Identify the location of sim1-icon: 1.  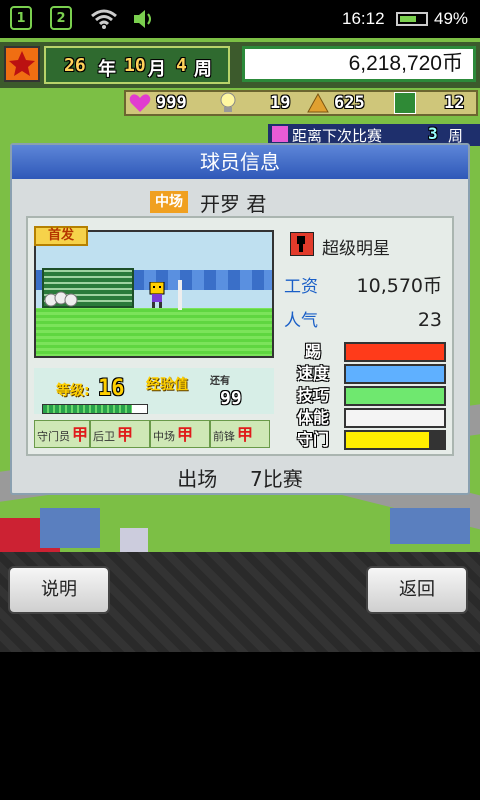
(21, 18).